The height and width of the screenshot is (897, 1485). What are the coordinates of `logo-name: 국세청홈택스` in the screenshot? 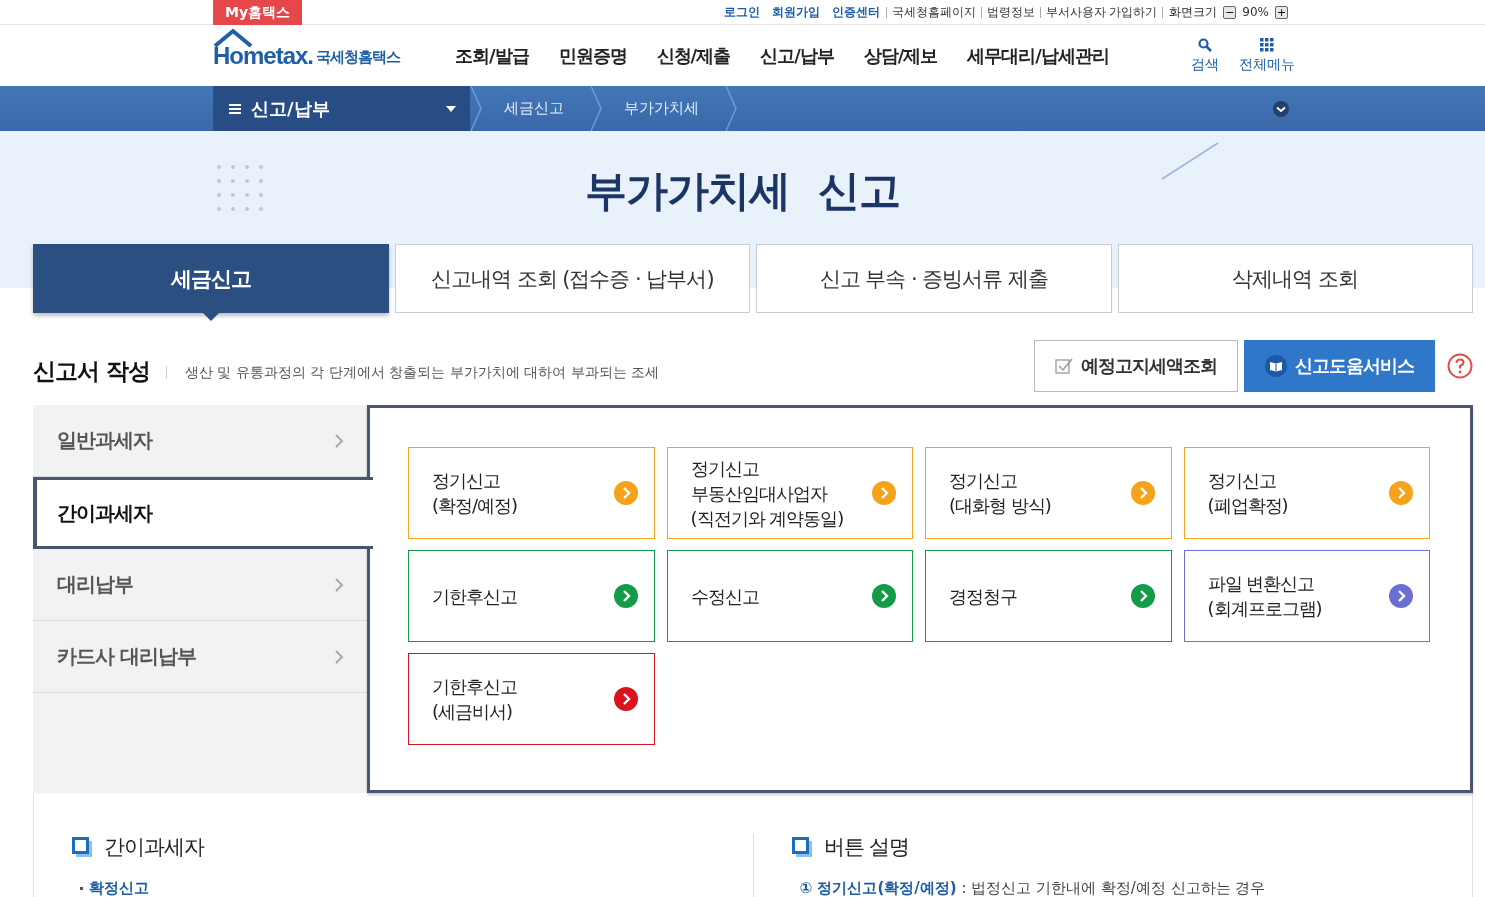 It's located at (358, 58).